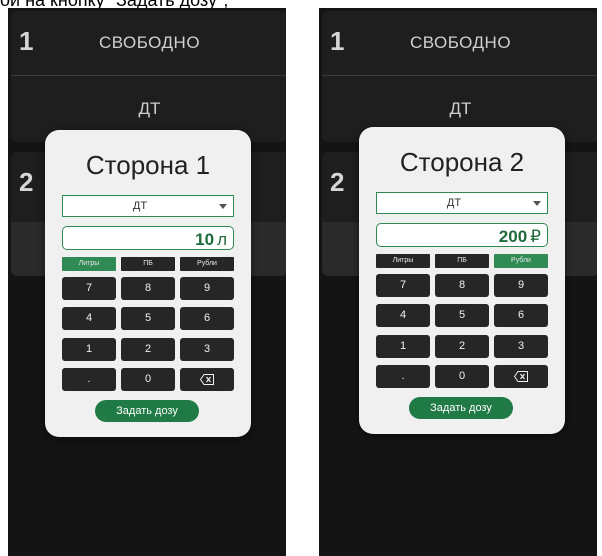 This screenshot has height=556, width=602. I want to click on dialog-title: Сторона 1, so click(148, 165).